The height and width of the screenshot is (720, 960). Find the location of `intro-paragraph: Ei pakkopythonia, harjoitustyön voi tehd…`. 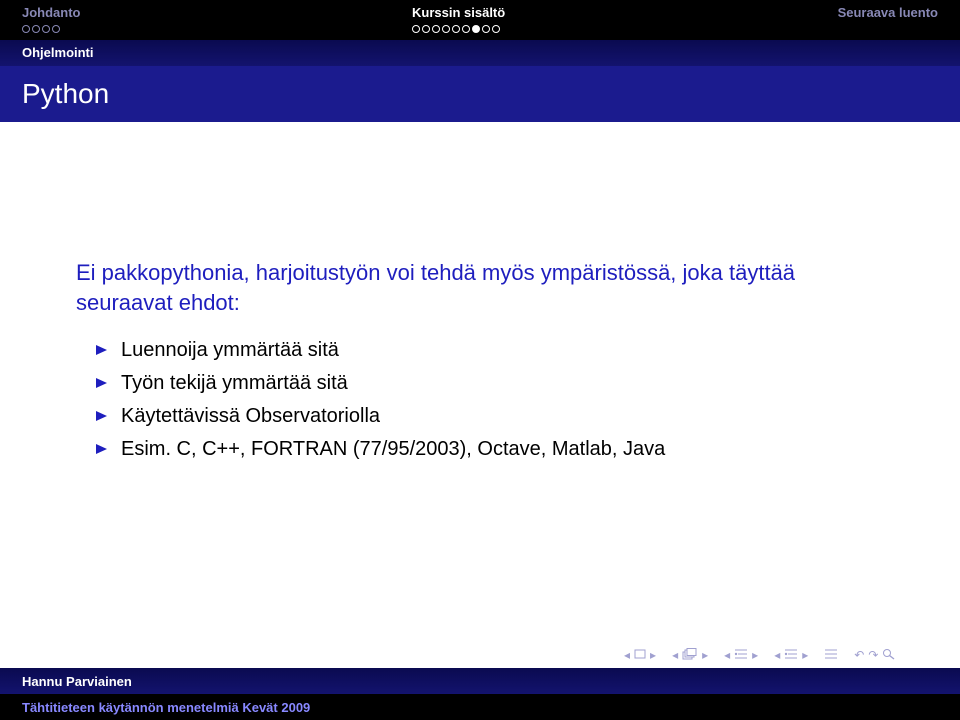

intro-paragraph: Ei pakkopythonia, harjoitustyön voi tehd… is located at coordinates (436, 287).